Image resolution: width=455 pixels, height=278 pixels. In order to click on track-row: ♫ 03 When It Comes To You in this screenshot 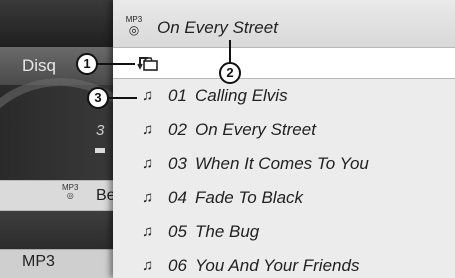, I will do `click(284, 165)`.